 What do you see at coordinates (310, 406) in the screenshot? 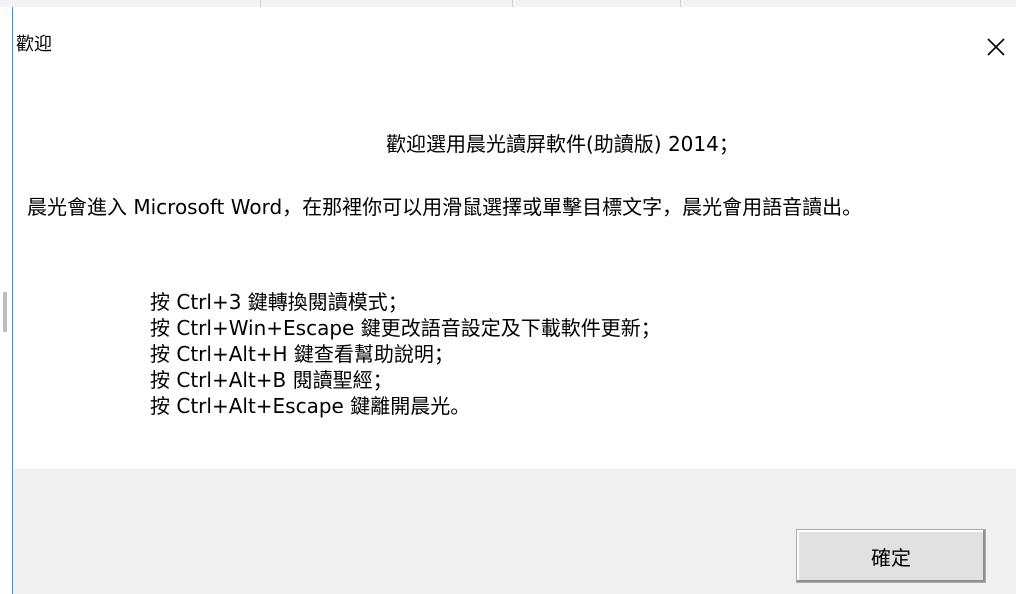
I see `shortcut-item: 按 Ctrl+Alt+Escape 鍵離開晨光。` at bounding box center [310, 406].